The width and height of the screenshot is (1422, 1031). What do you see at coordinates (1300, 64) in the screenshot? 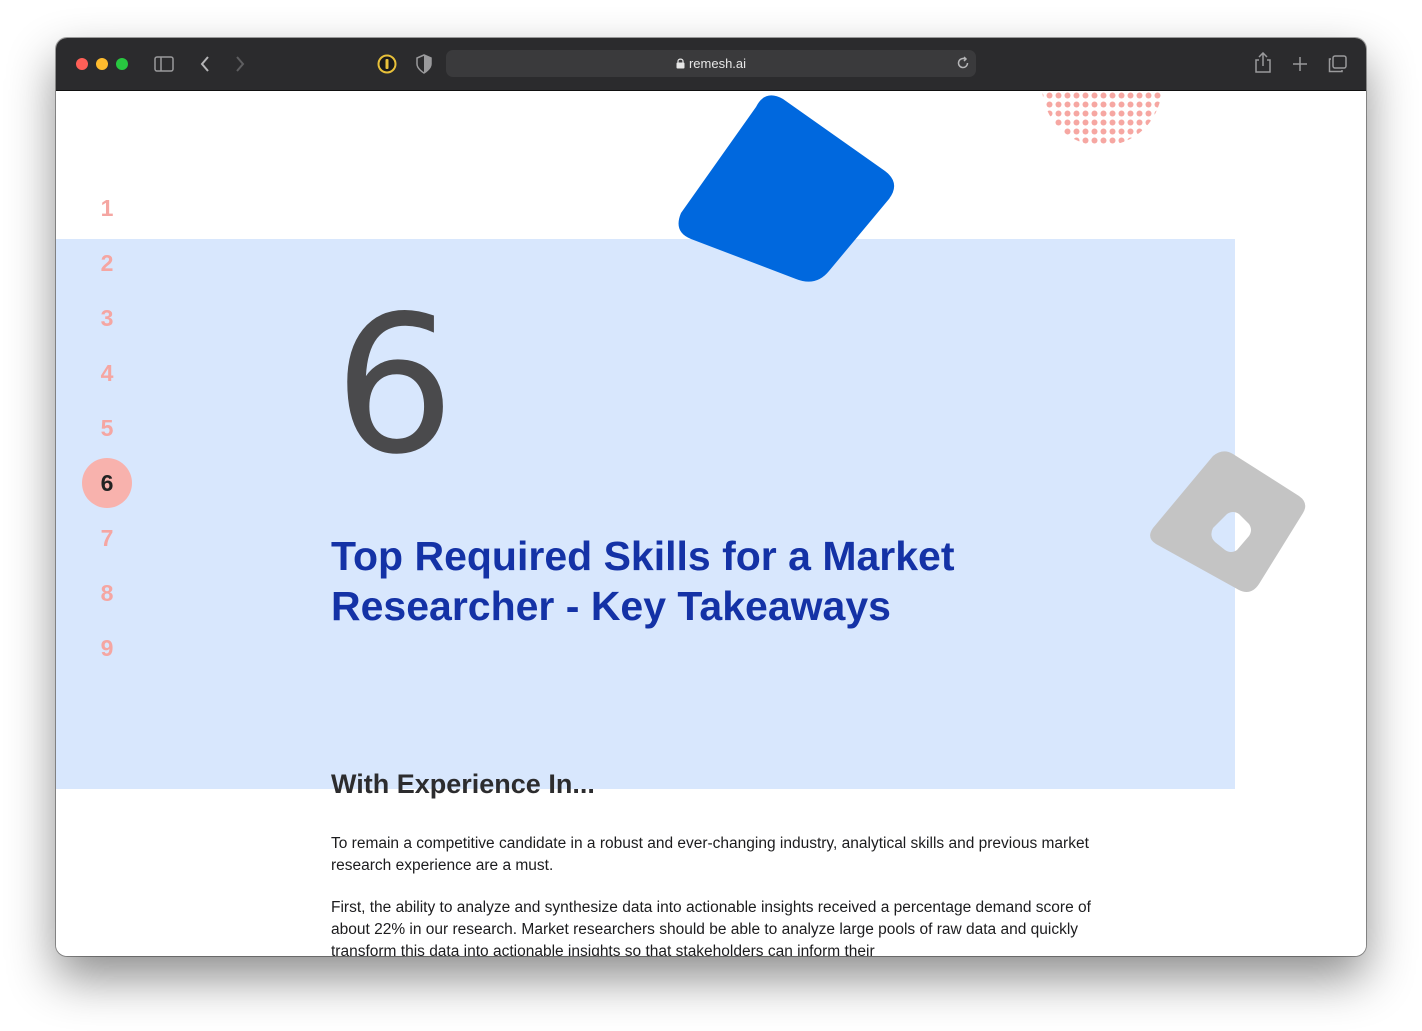
I see `new-tab-icon` at bounding box center [1300, 64].